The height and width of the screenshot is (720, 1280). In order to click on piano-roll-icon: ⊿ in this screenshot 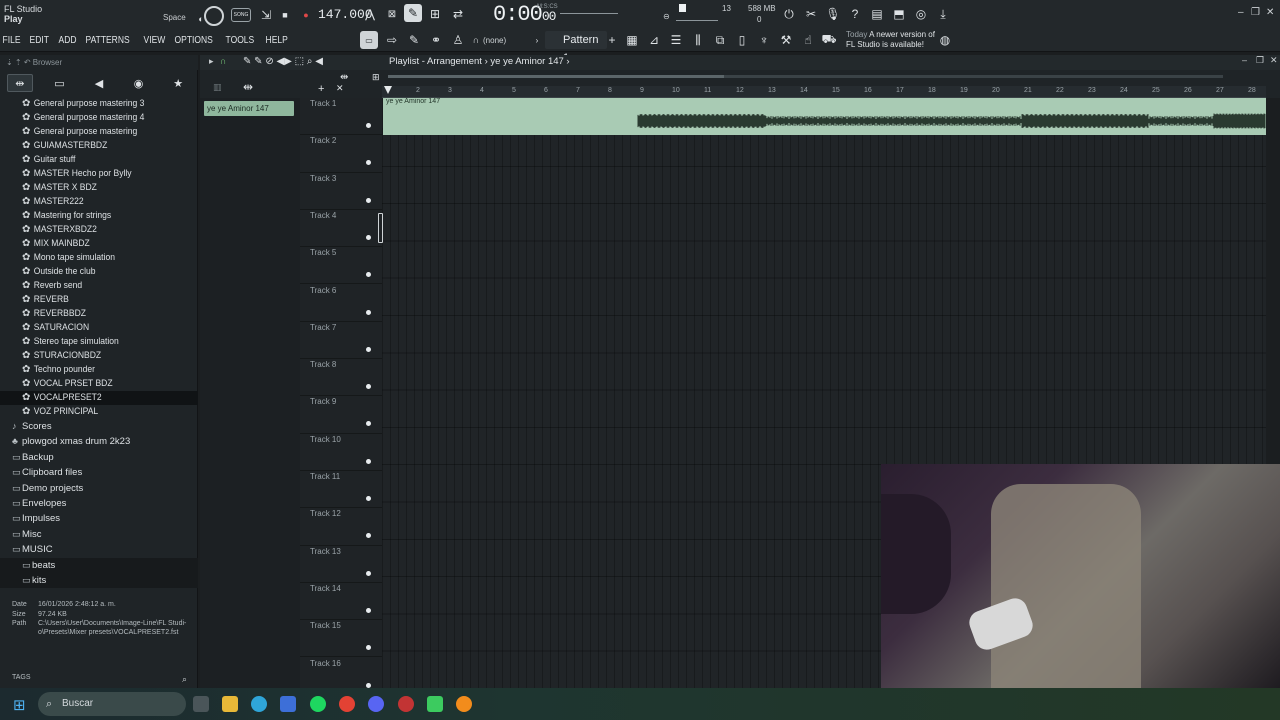, I will do `click(654, 40)`.